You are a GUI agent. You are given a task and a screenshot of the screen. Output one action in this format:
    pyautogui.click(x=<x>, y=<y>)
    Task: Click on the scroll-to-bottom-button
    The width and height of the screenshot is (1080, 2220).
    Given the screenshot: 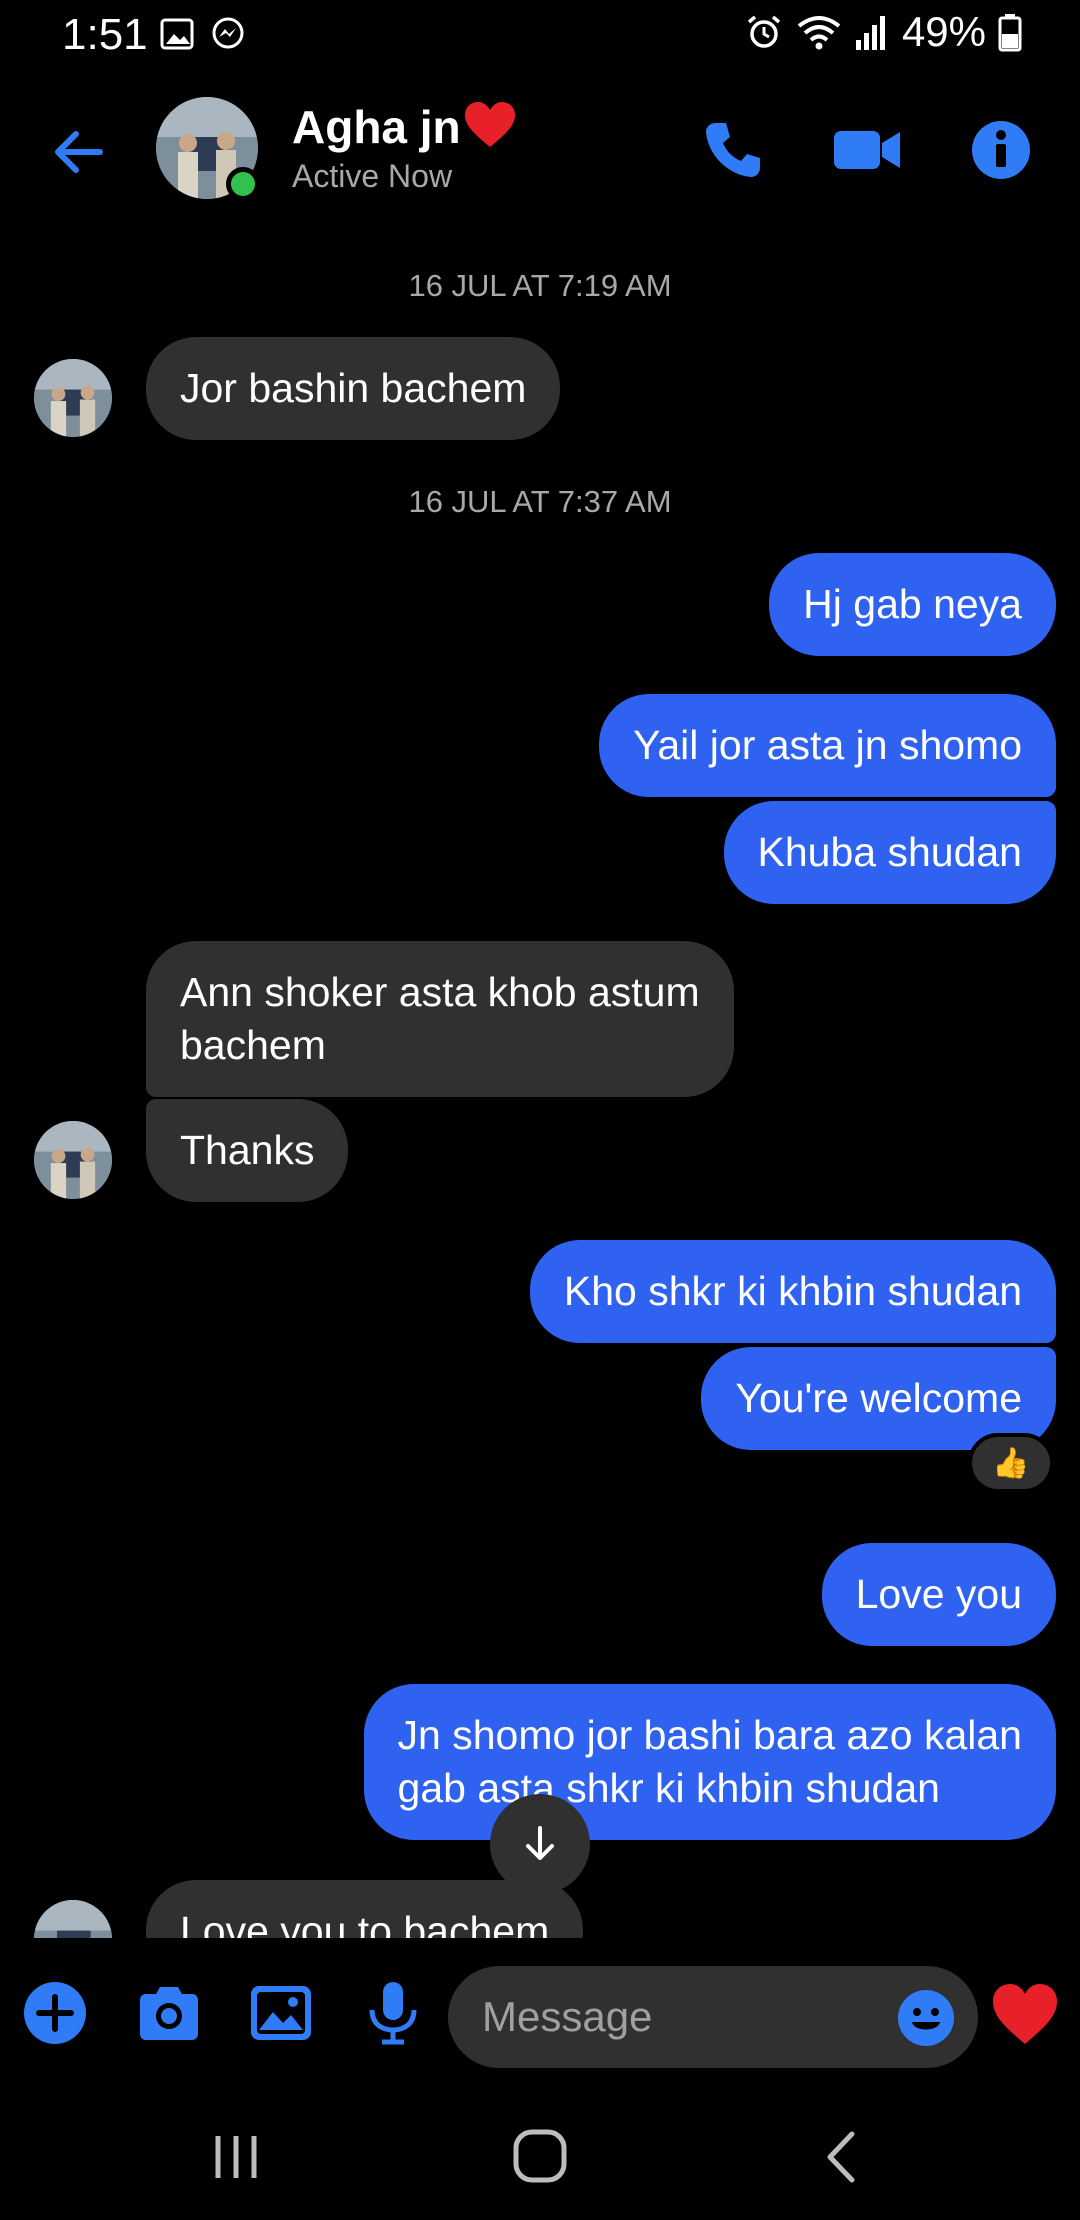 What is the action you would take?
    pyautogui.click(x=540, y=1844)
    